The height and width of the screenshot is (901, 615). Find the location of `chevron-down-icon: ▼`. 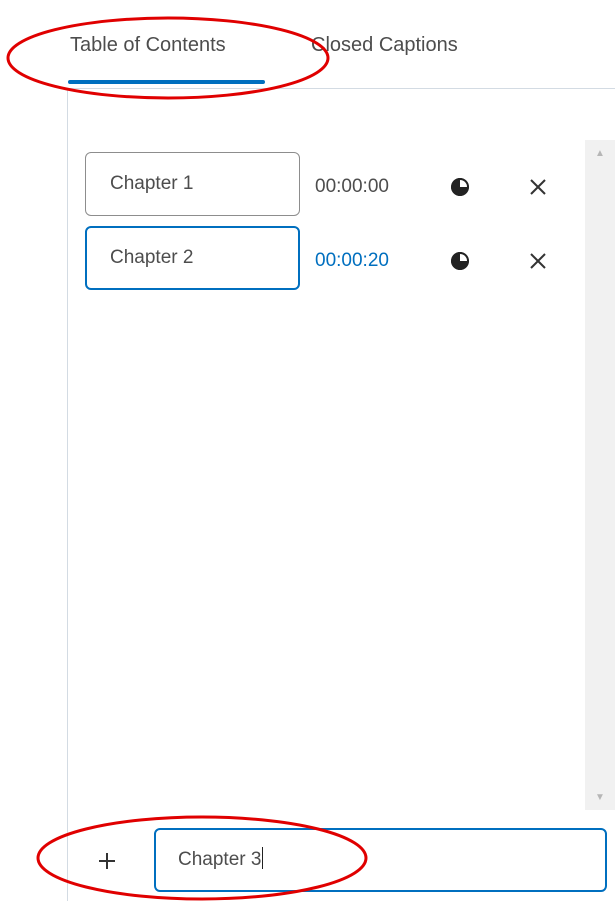

chevron-down-icon: ▼ is located at coordinates (600, 798).